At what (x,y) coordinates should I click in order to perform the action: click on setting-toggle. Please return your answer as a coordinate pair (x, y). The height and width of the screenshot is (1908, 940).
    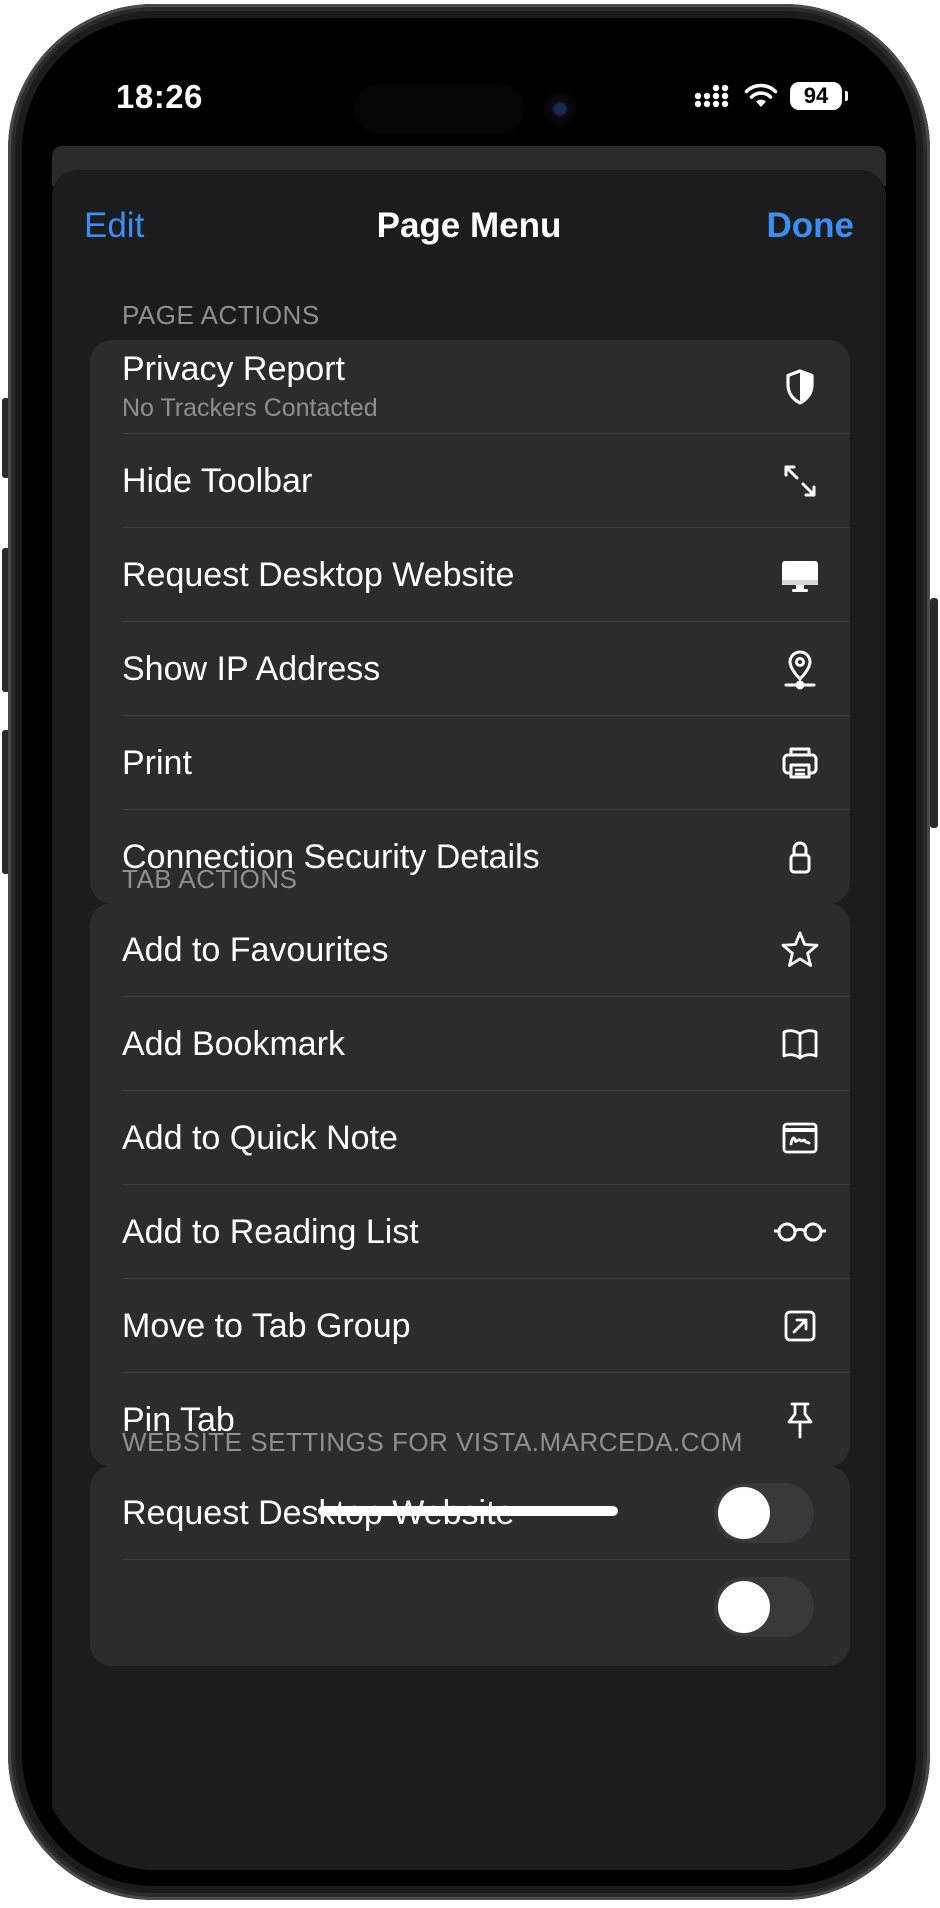
    Looking at the image, I should click on (764, 1607).